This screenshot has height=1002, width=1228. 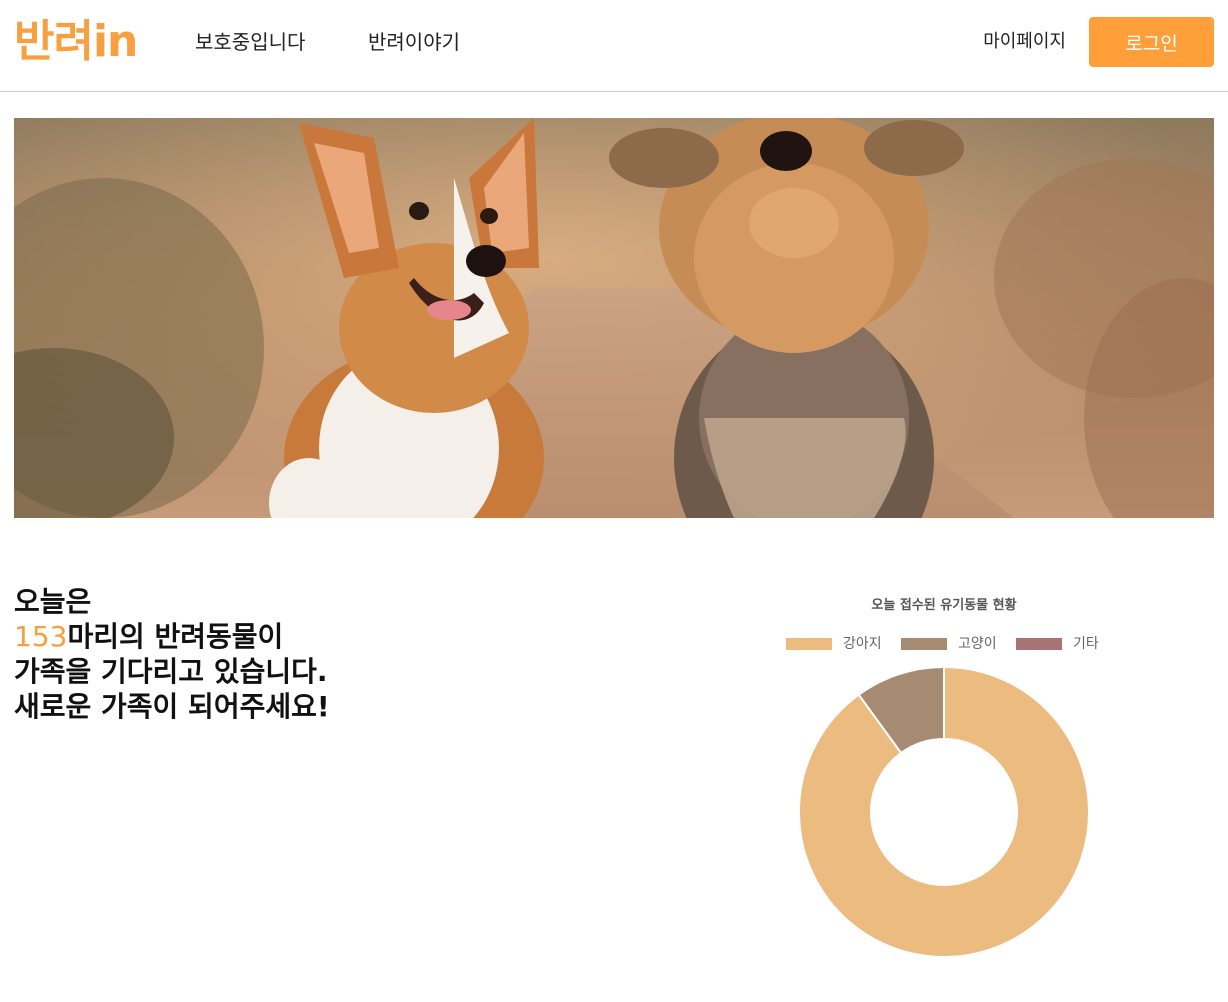 What do you see at coordinates (809, 644) in the screenshot?
I see `legend-swatch-dog` at bounding box center [809, 644].